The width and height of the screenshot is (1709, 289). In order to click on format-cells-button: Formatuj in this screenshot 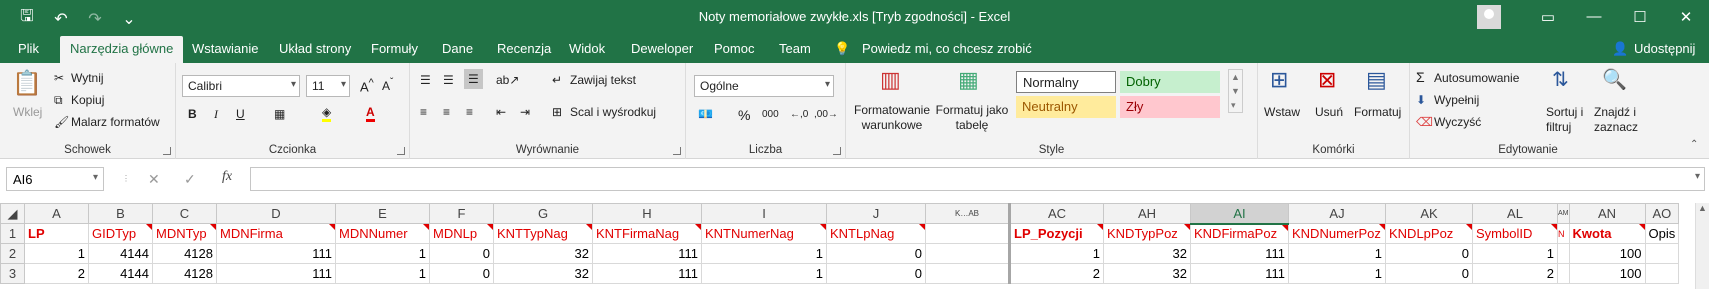, I will do `click(1377, 112)`.